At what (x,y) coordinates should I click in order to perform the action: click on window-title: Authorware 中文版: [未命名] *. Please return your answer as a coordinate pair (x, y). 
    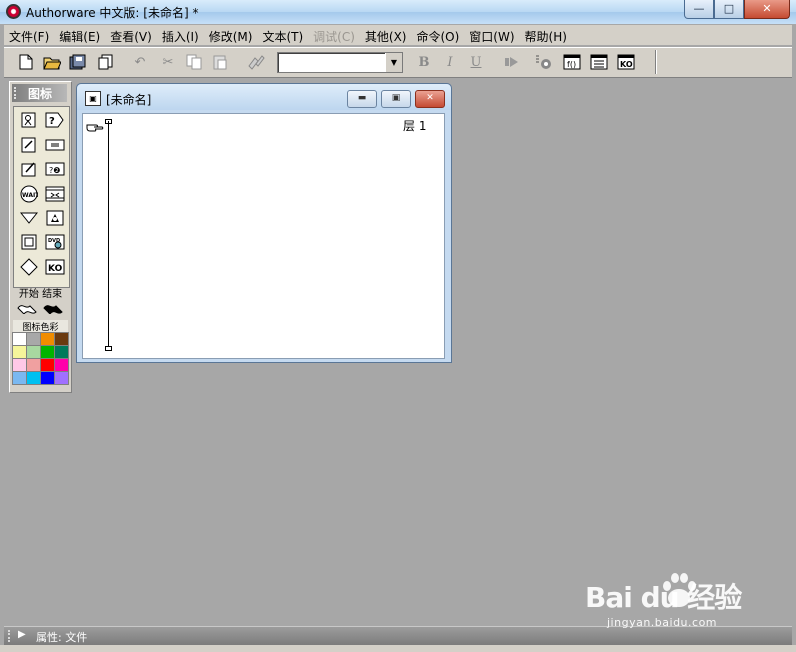
    Looking at the image, I should click on (112, 13).